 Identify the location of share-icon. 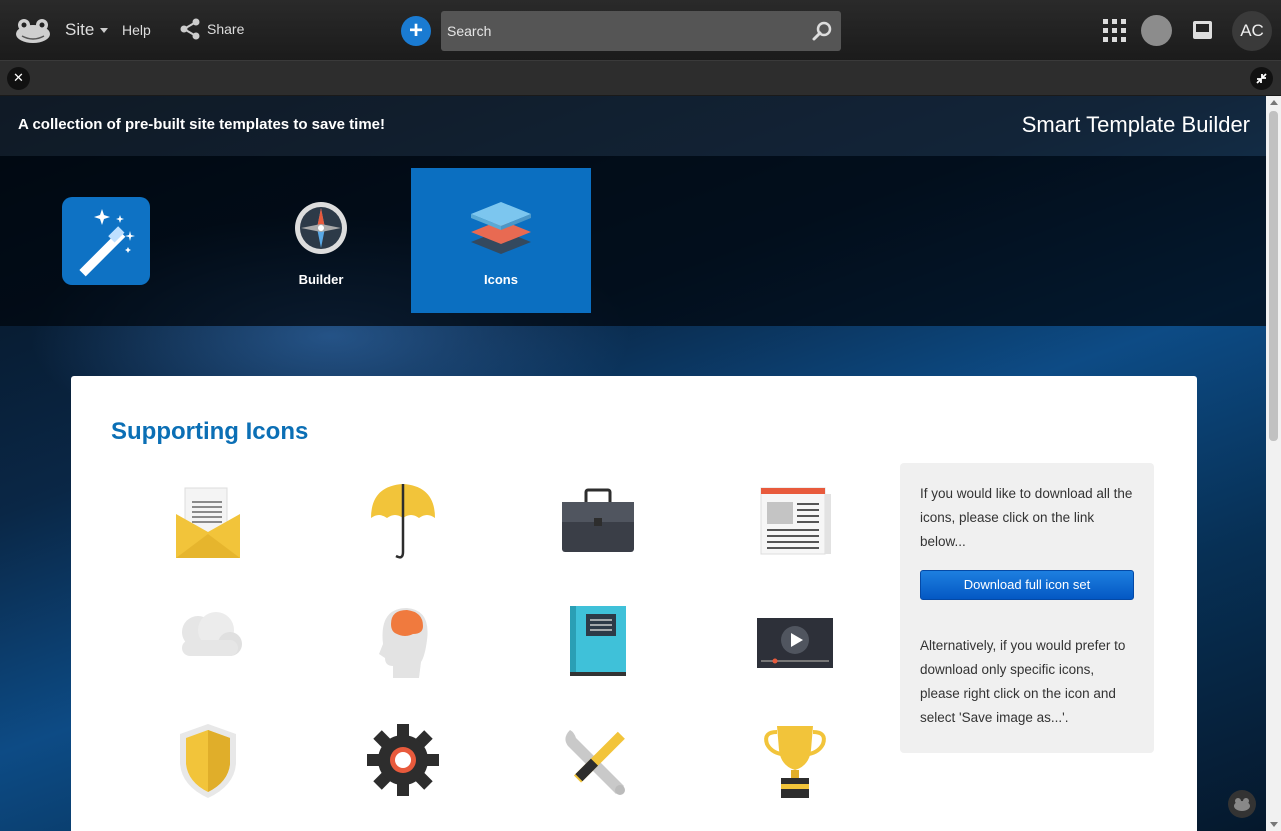
(190, 29).